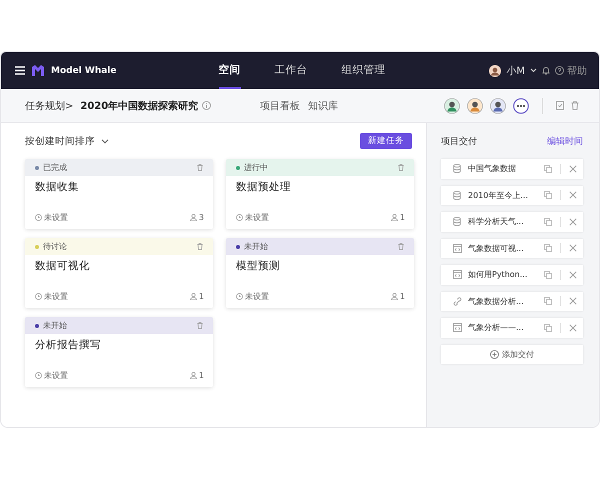 Image resolution: width=600 pixels, height=480 pixels. Describe the element at coordinates (457, 301) in the screenshot. I see `link-icon` at that location.